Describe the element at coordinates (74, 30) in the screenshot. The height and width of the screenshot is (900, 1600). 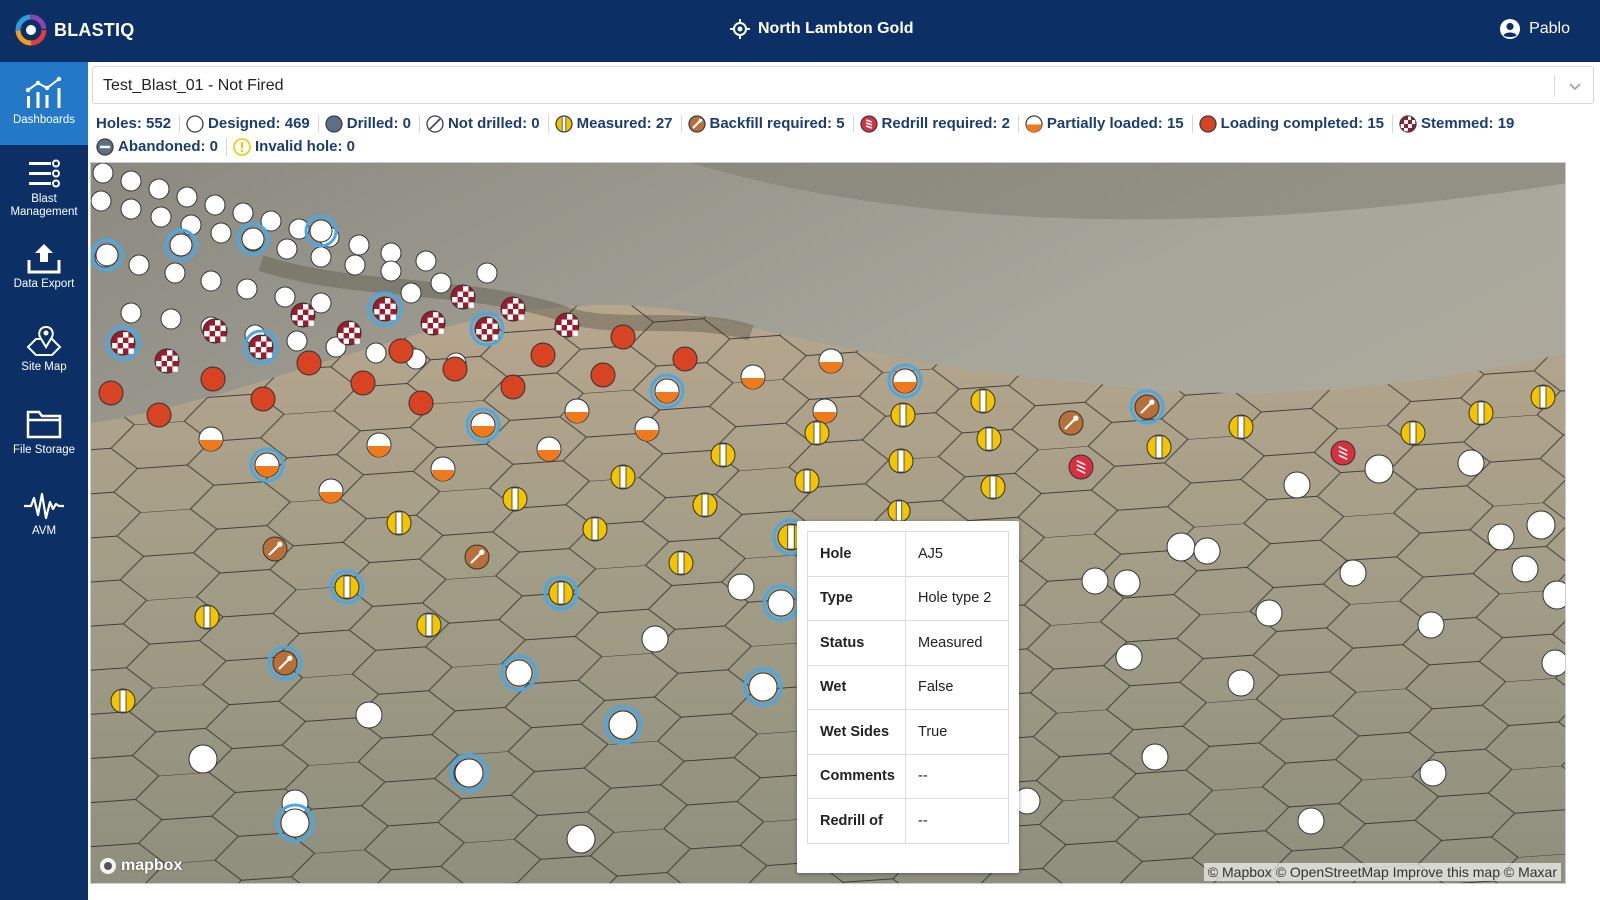
I see `brand-logo: BLASTIQ` at that location.